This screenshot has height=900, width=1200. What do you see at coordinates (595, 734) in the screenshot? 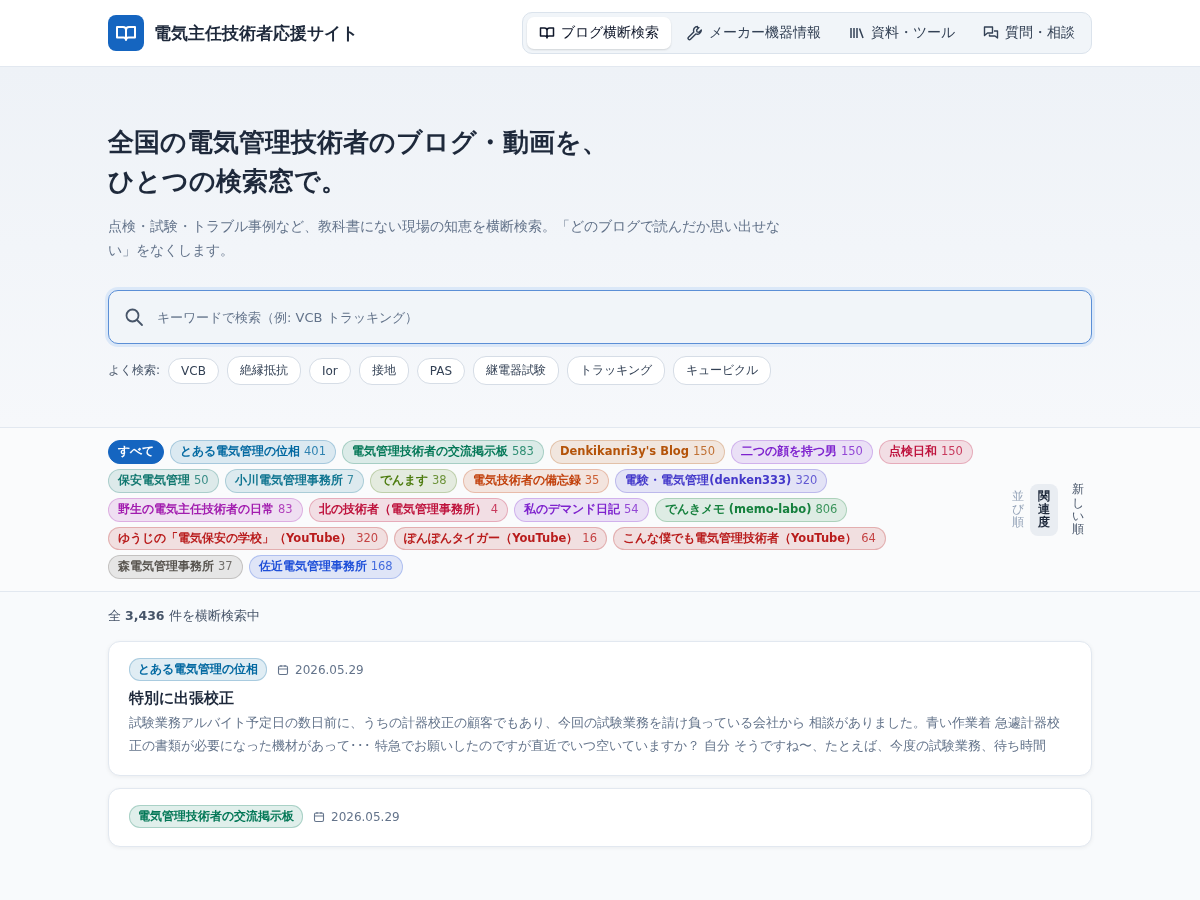
I see `post-excerpt: 試験業務アルバイト予定日の数日前に、うちの計器校正の顧客でもあり、今回の試験業務を請け負っている会社から 相談がありました。青い作業着 急遽計器校正の書類が必要になった機材があって･･･ 特急でお願いしたのですが直近でいつ空いていますか？ 自分 そうですね〜、たとえば、今度の試験業務、待ち時間` at bounding box center [595, 734].